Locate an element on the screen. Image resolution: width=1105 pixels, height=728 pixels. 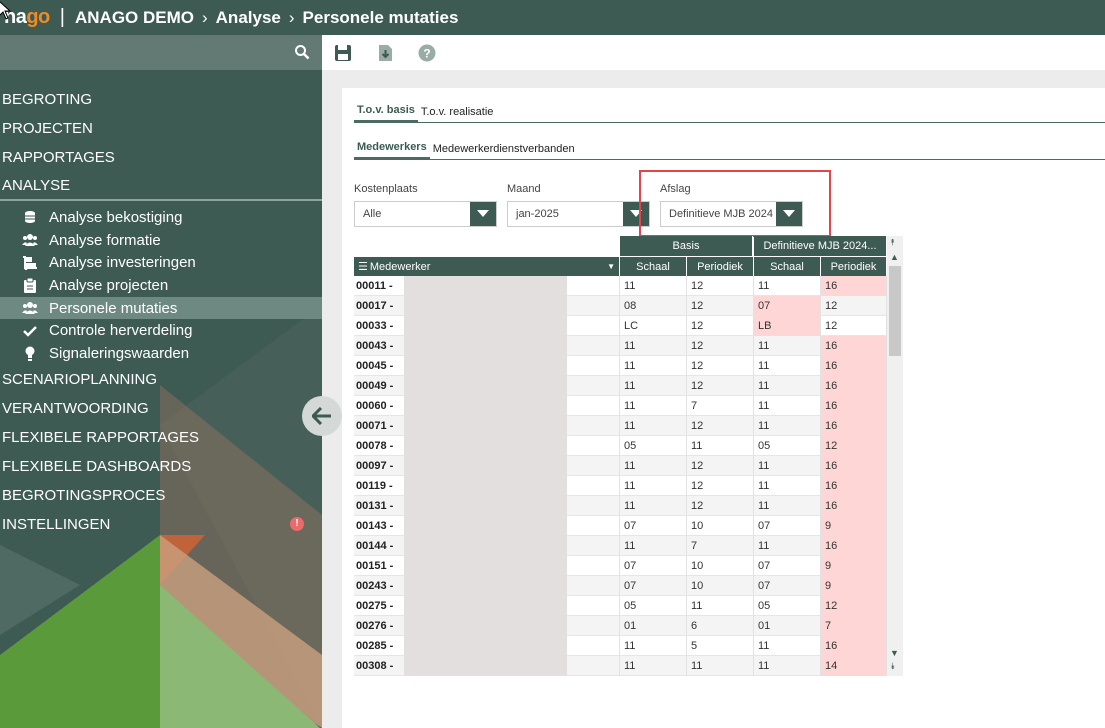
table-row: 00285 -11 5 11 16 is located at coordinates (620, 645).